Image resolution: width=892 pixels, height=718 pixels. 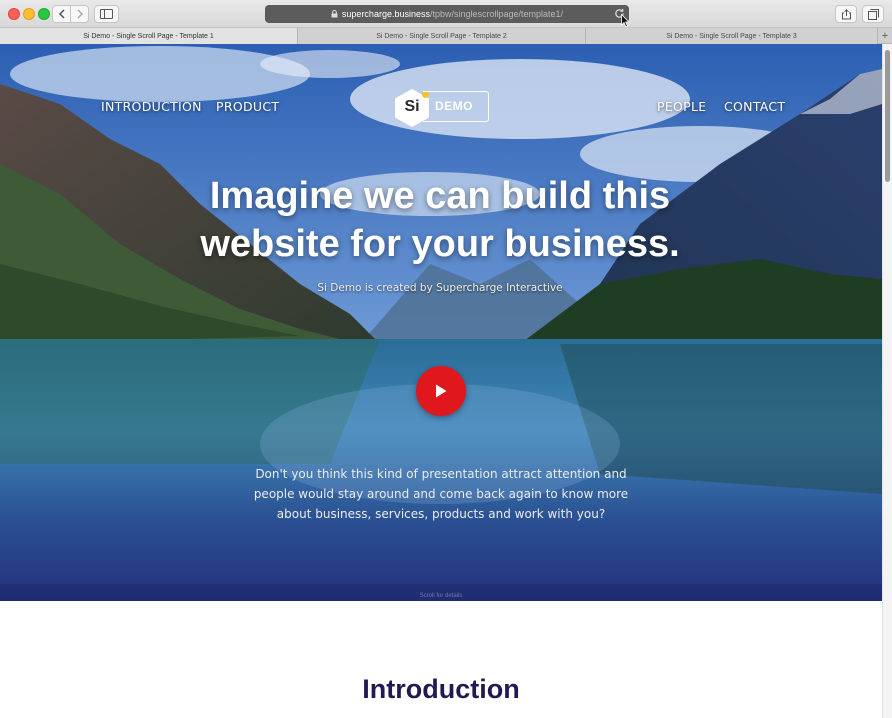 I want to click on share-icon, so click(x=846, y=13).